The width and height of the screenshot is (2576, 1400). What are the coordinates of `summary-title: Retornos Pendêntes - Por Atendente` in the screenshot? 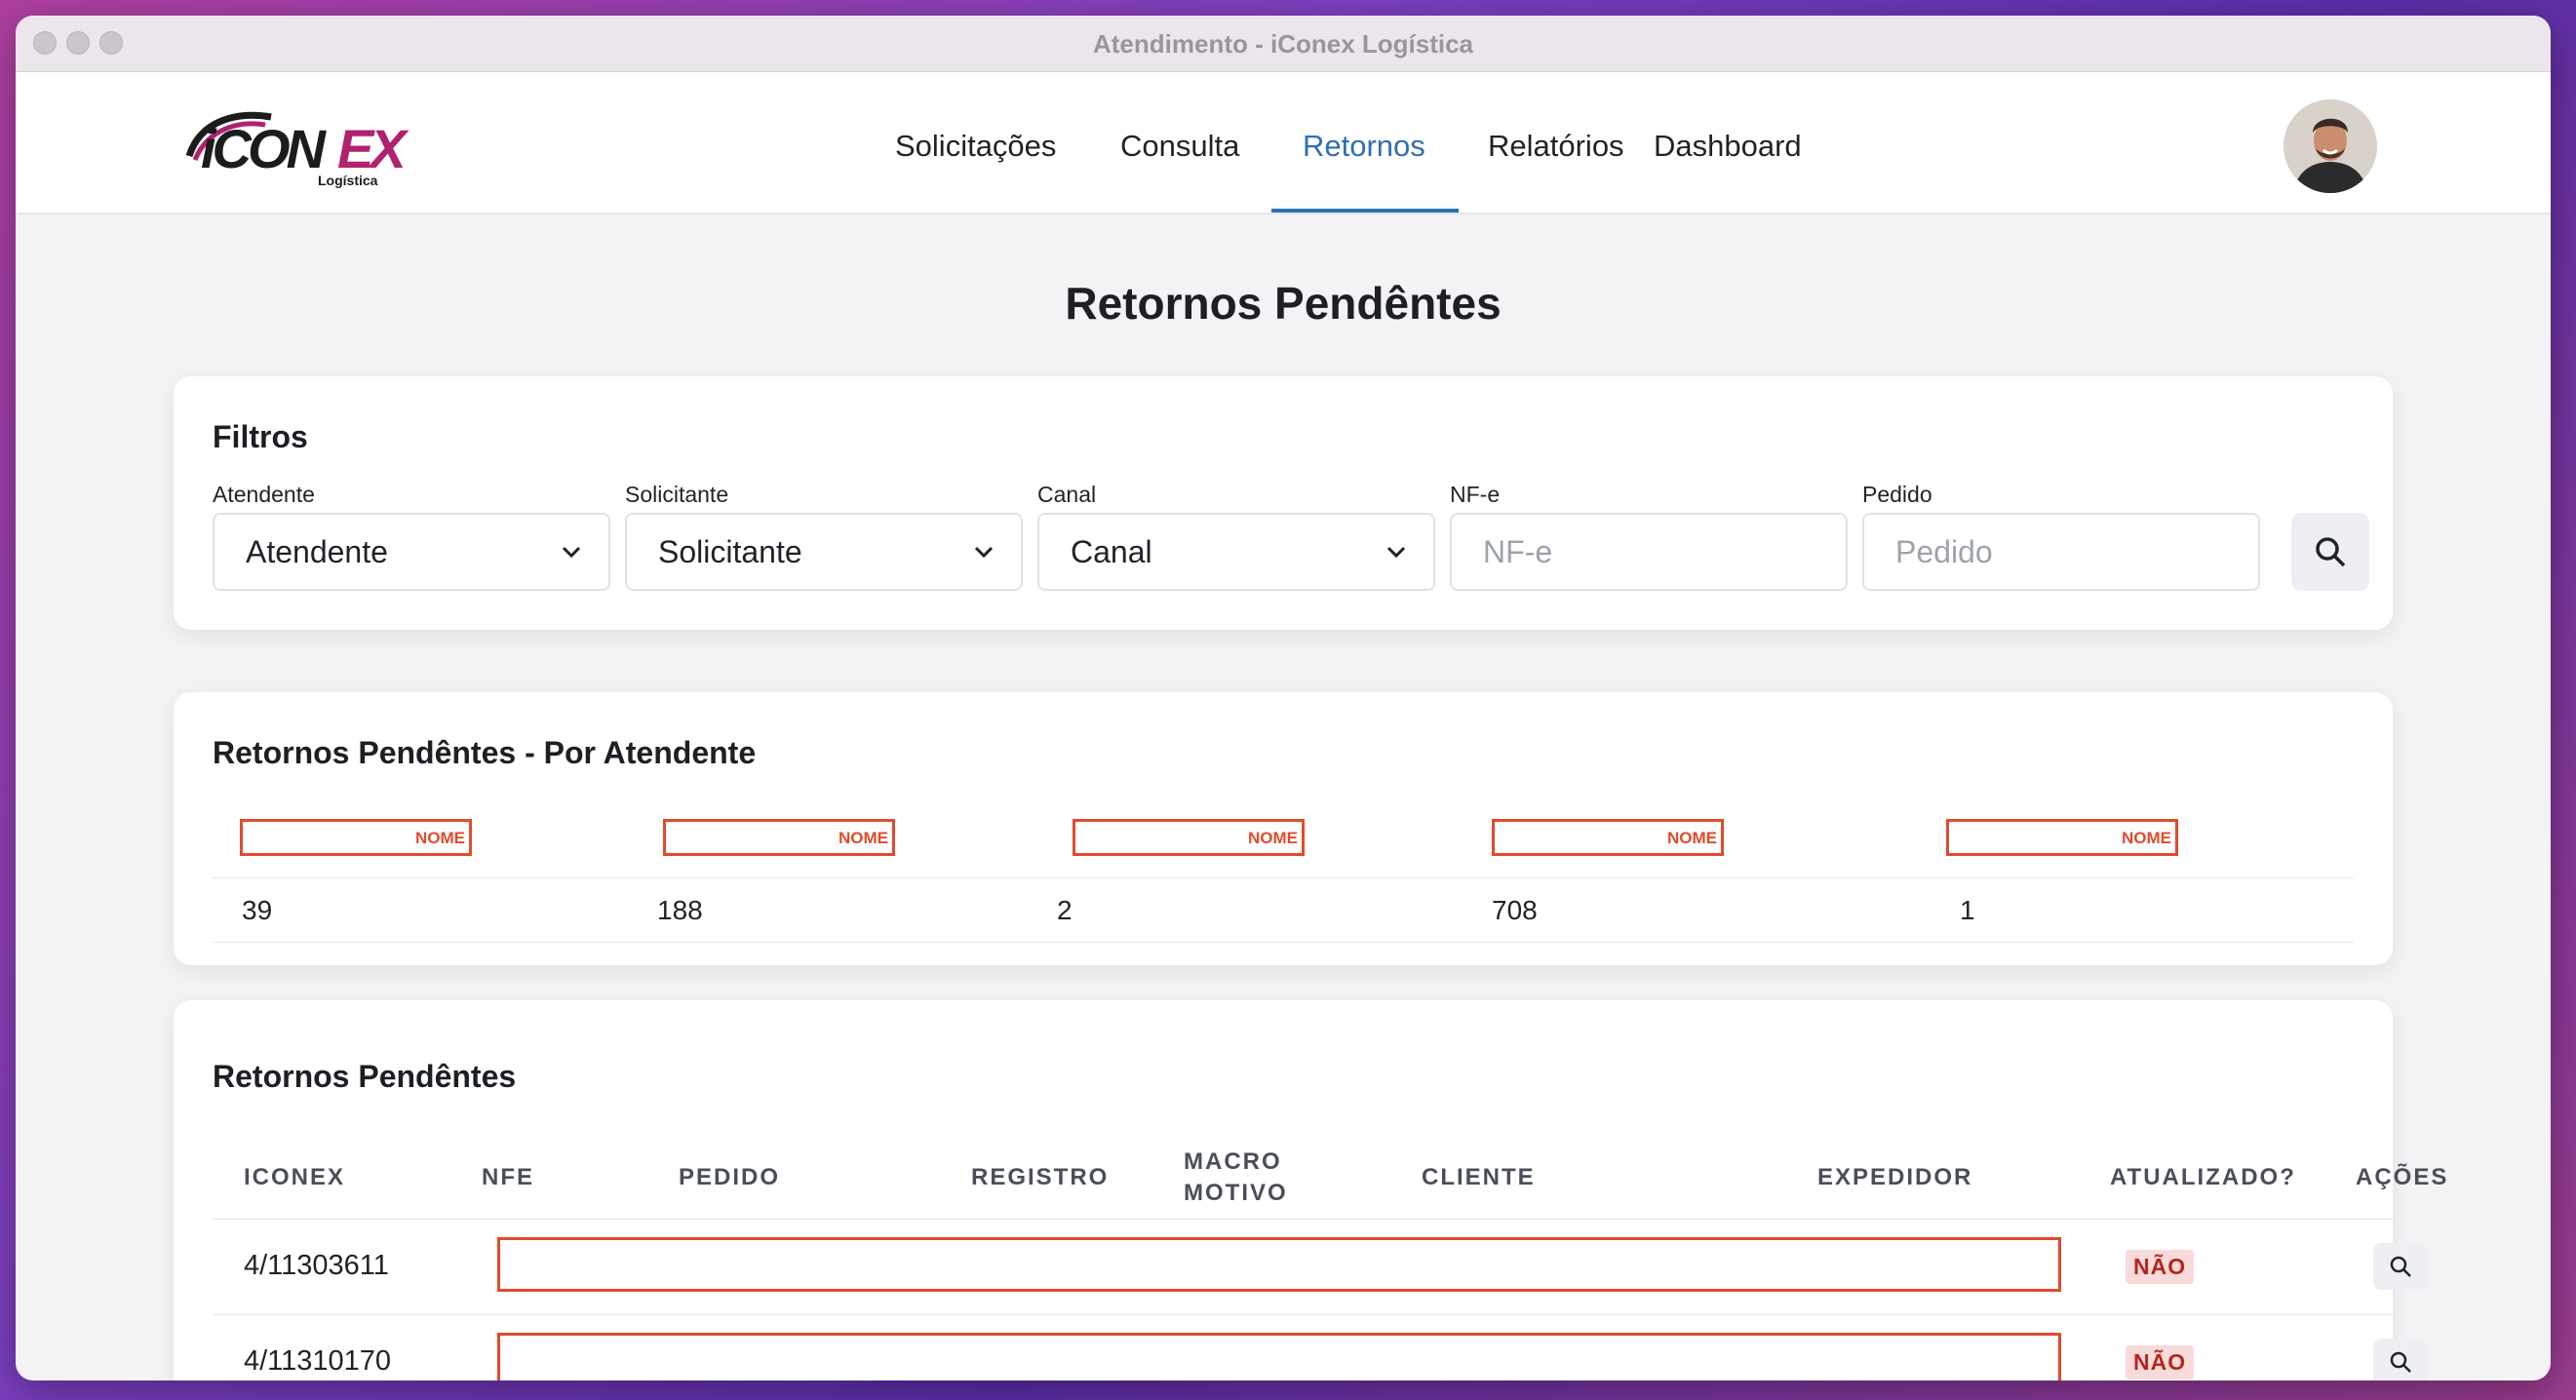 It's located at (485, 753).